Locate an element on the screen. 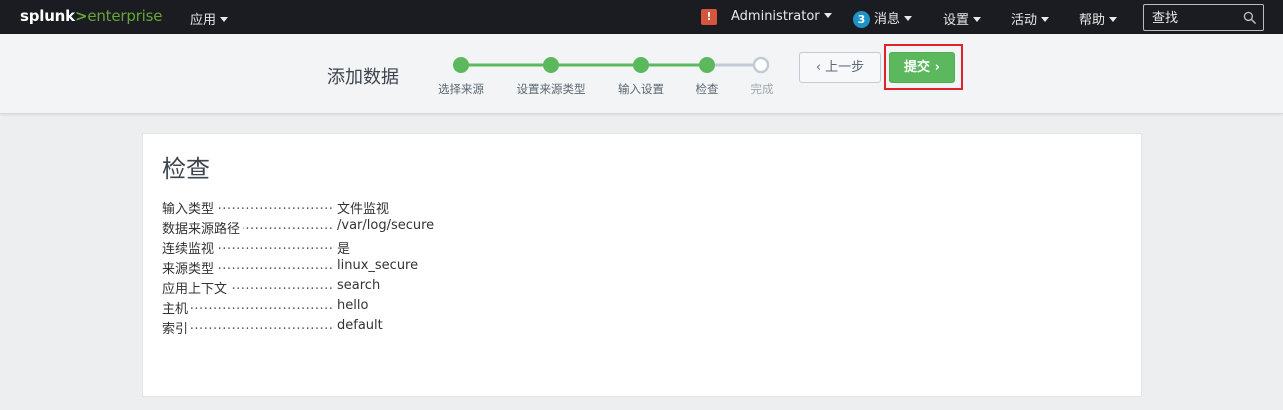  settings-menu: 设置 is located at coordinates (962, 18).